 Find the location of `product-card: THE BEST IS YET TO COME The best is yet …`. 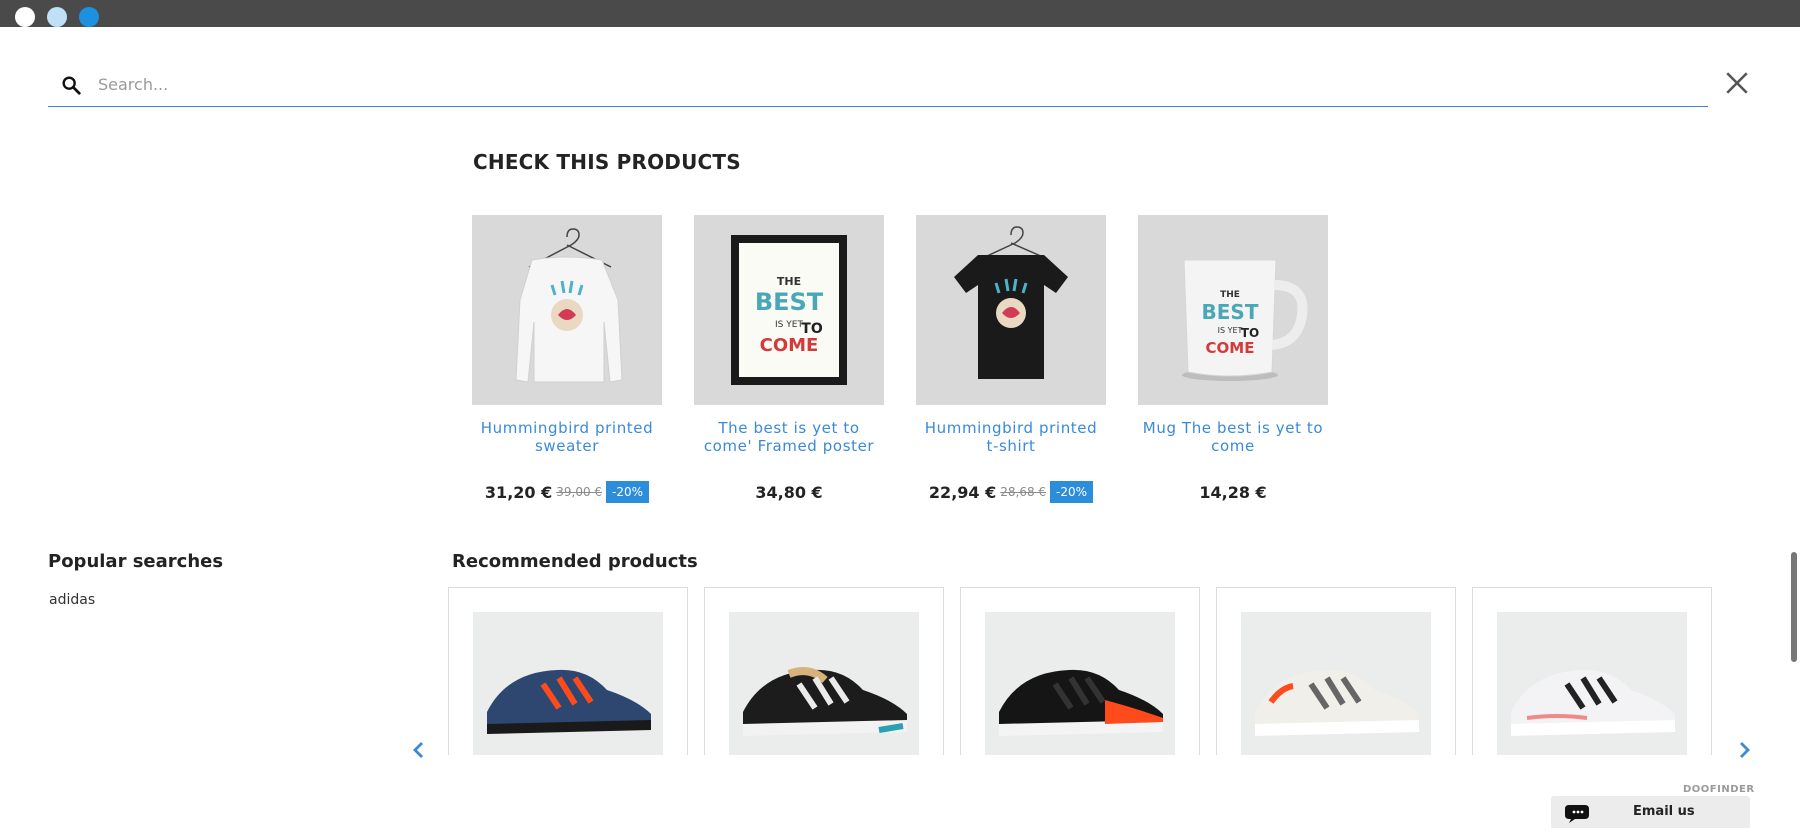

product-card: THE BEST IS YET TO COME The best is yet … is located at coordinates (789, 360).